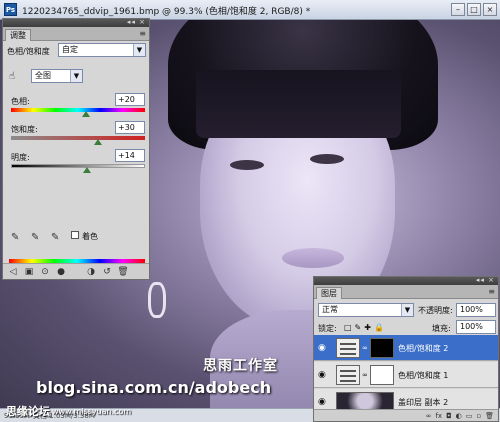 This screenshot has height=422, width=500. I want to click on photo-right-eye, so click(327, 159).